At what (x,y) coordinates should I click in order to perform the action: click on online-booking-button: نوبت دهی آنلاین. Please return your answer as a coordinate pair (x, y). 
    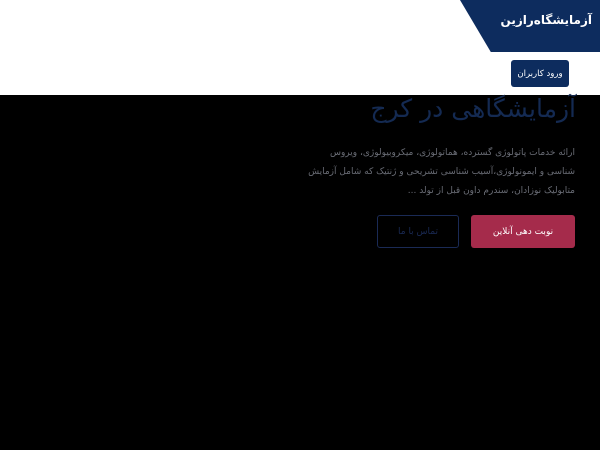
    Looking at the image, I should click on (523, 231).